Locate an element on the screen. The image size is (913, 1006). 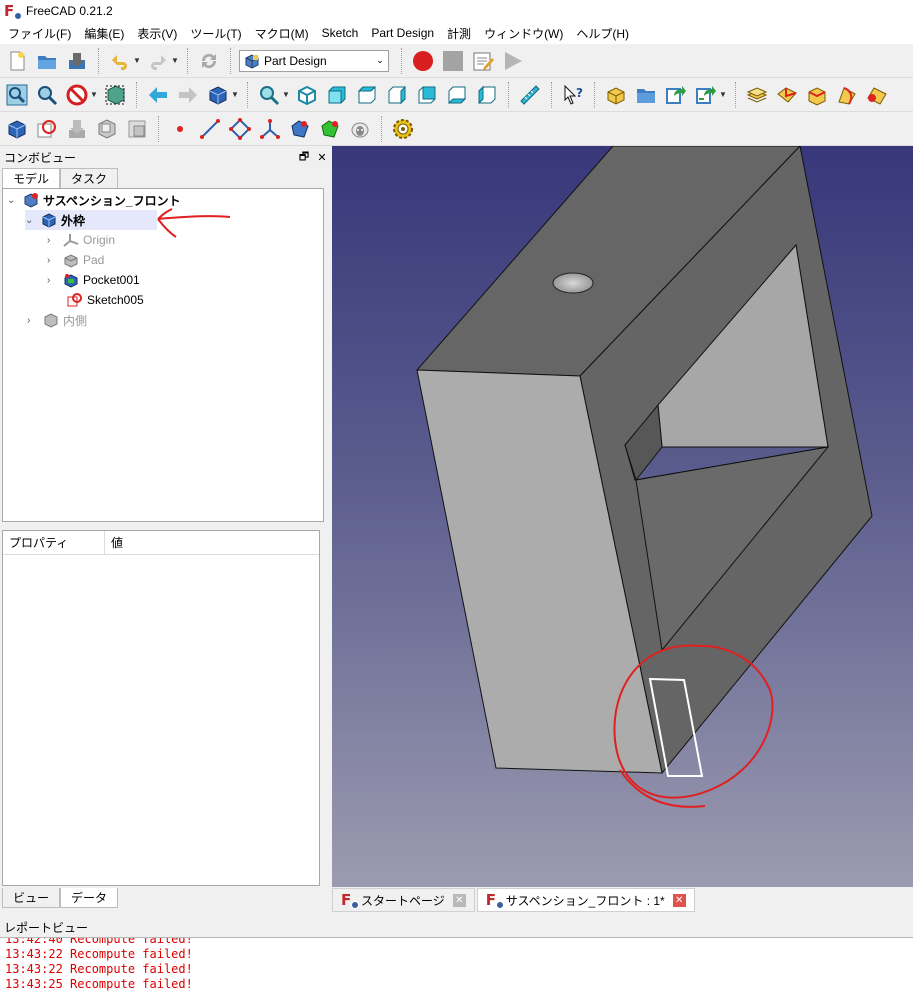
tree-item-body-outer: ⌄ 外枠 is located at coordinates (91, 220).